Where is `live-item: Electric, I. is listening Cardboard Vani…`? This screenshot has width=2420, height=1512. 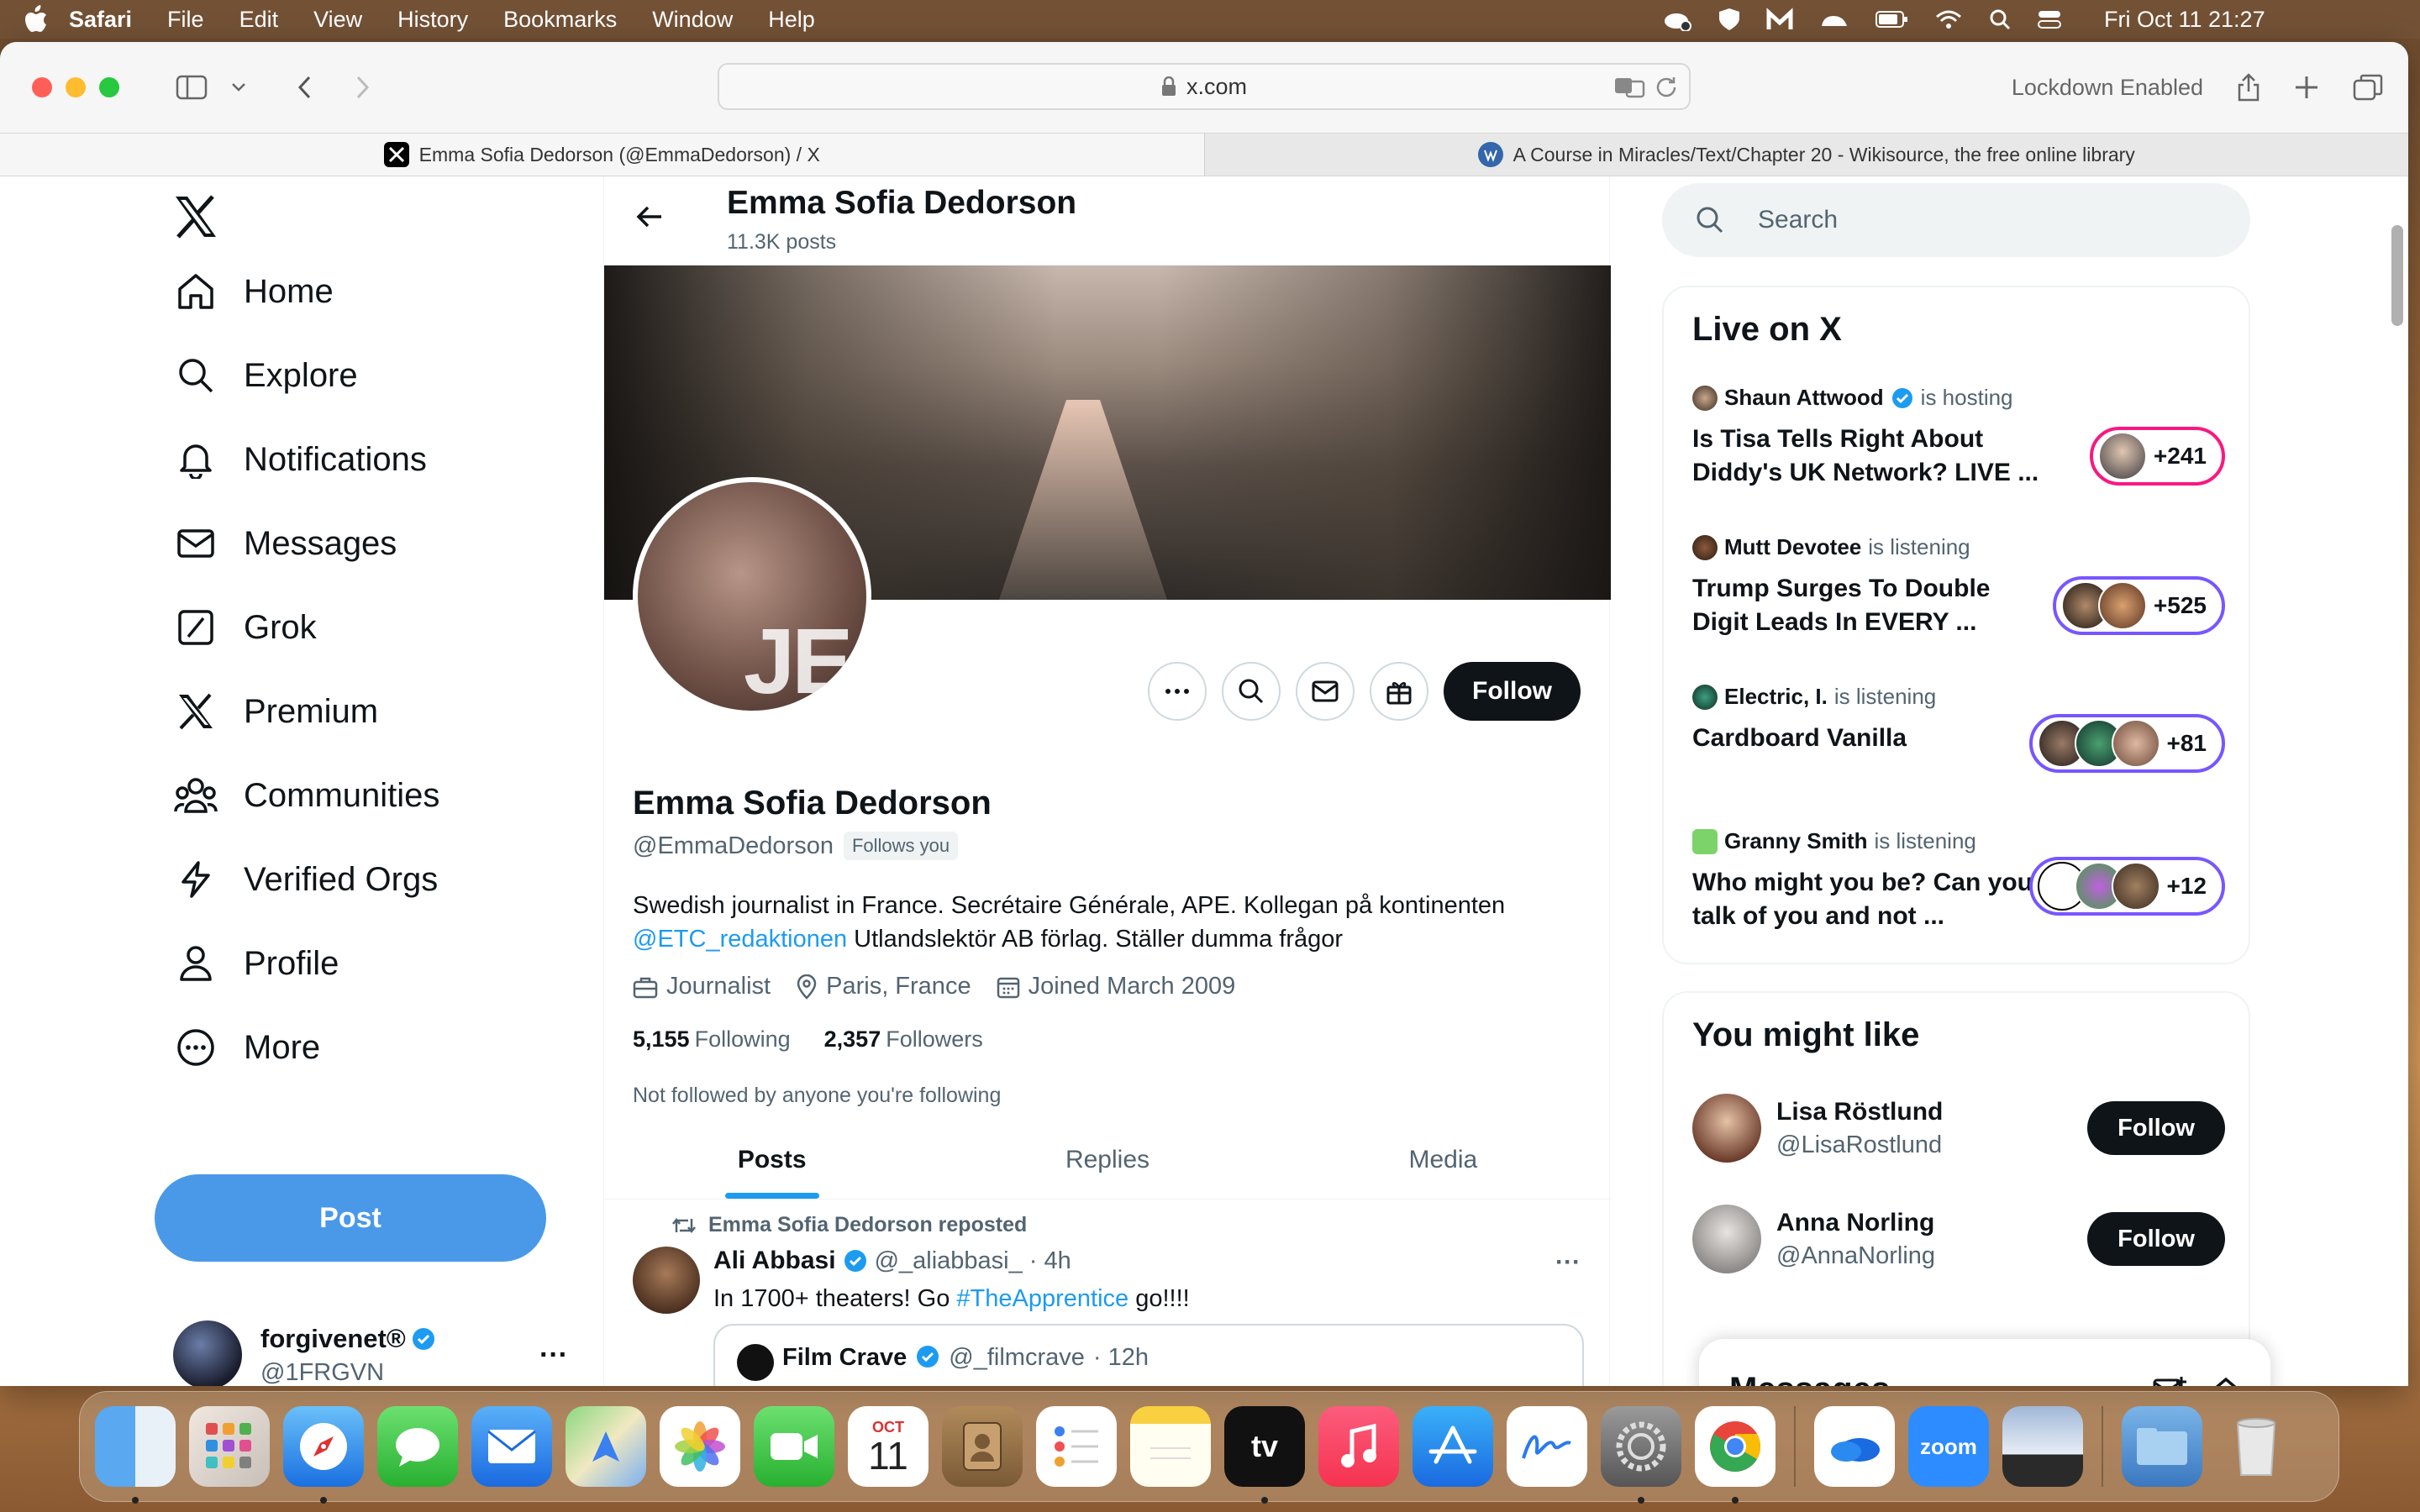 live-item: Electric, I. is listening Cardboard Vani… is located at coordinates (1959, 728).